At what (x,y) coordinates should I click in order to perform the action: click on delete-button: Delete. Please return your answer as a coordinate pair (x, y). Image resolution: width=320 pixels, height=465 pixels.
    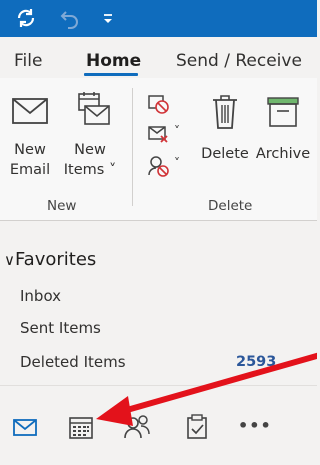
    Looking at the image, I should click on (225, 129).